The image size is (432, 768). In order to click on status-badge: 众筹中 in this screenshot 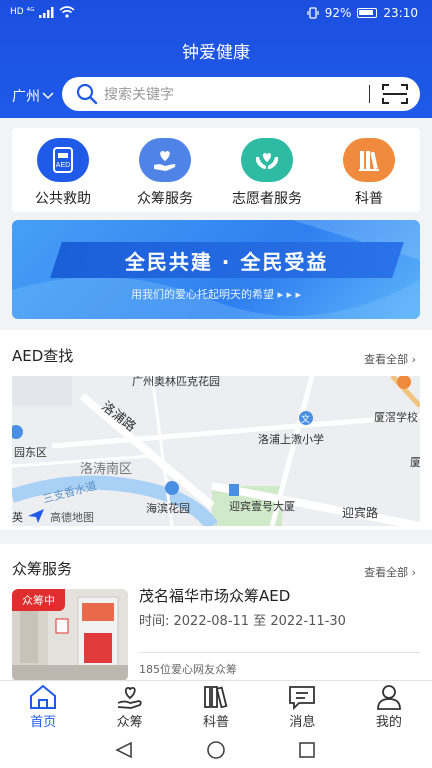, I will do `click(38, 600)`.